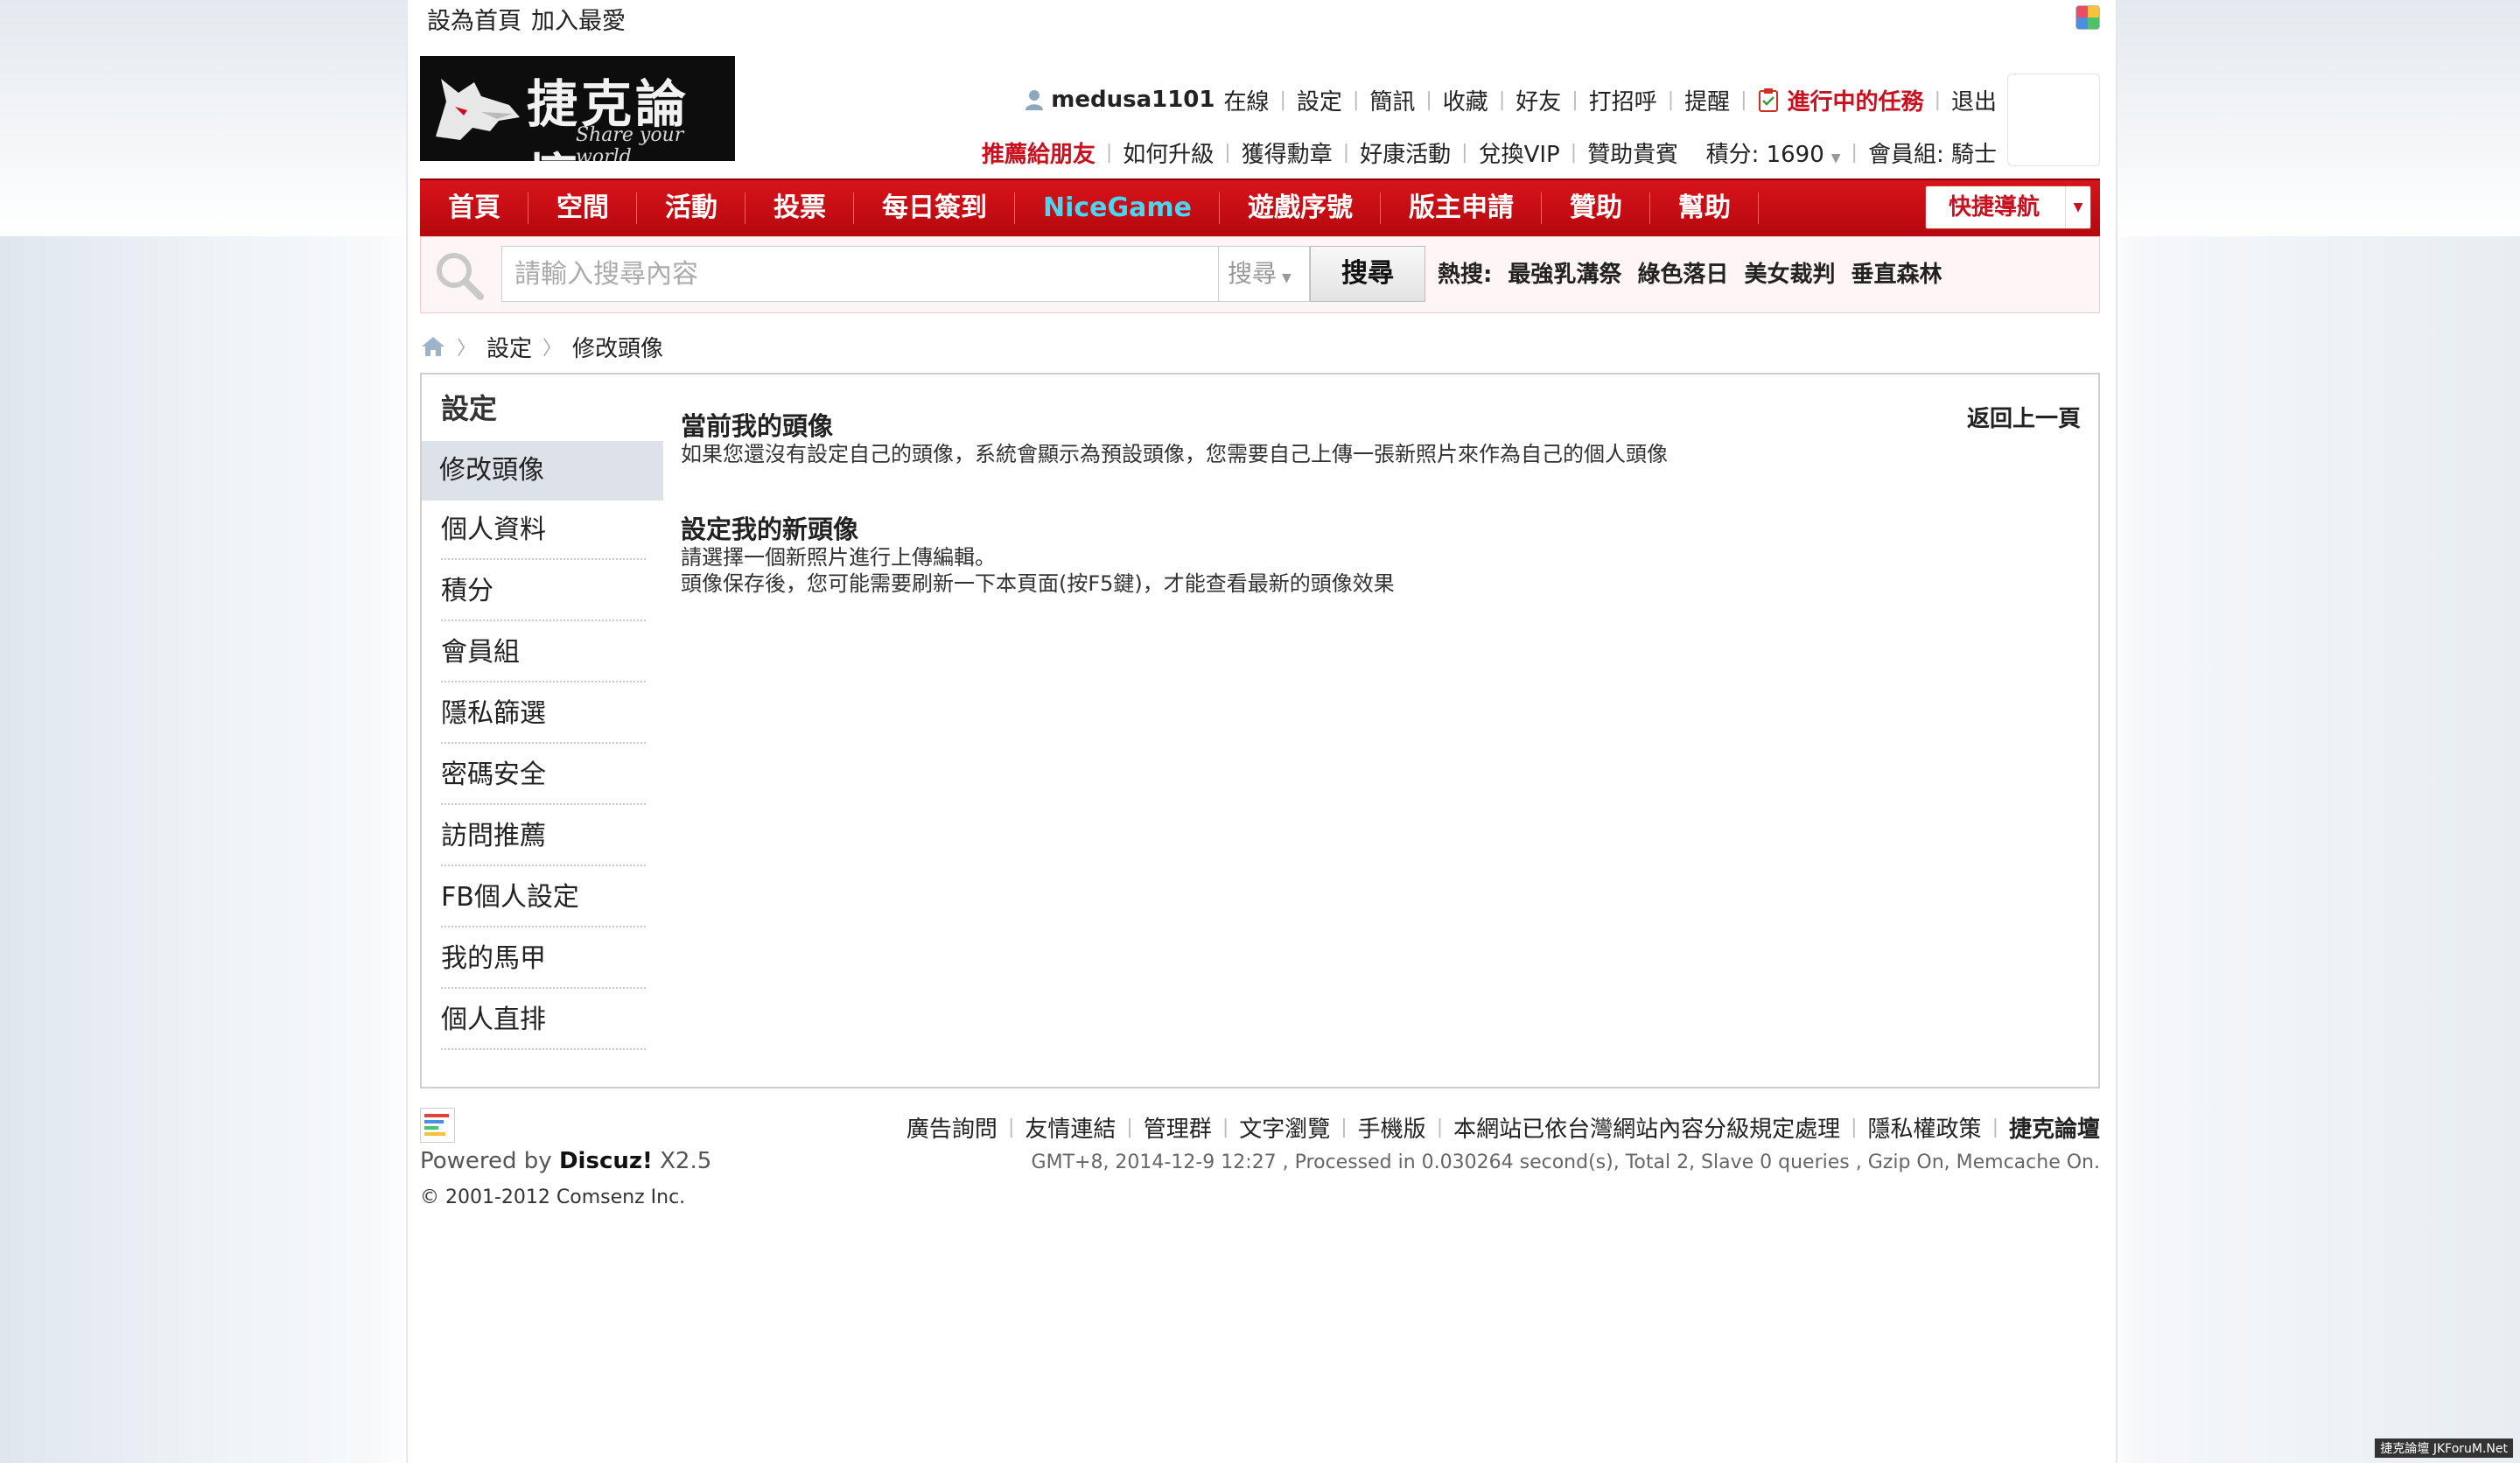 The image size is (2520, 1463). Describe the element at coordinates (1367, 274) in the screenshot. I see `search-button: 搜尋` at that location.